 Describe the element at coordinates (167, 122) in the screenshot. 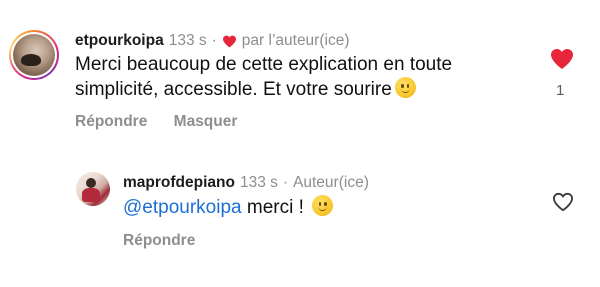

I see `comment-actions: Répondre Masquer` at that location.